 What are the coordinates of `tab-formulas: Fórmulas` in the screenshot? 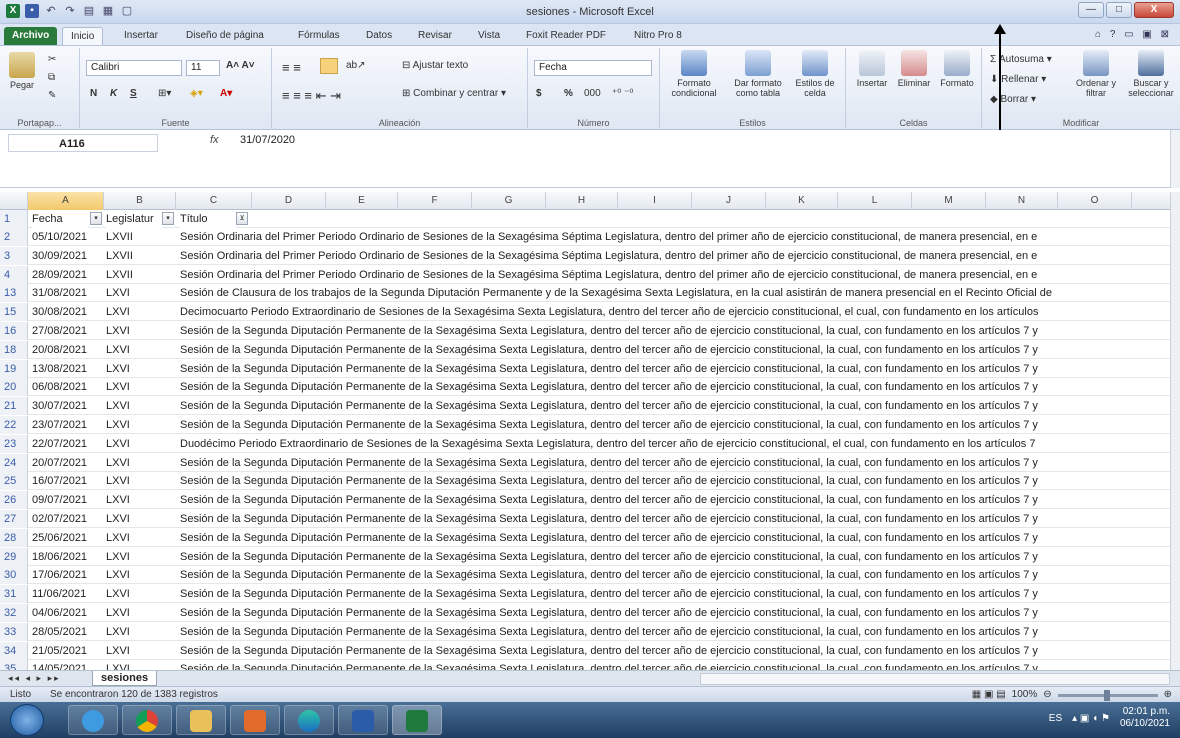 It's located at (319, 36).